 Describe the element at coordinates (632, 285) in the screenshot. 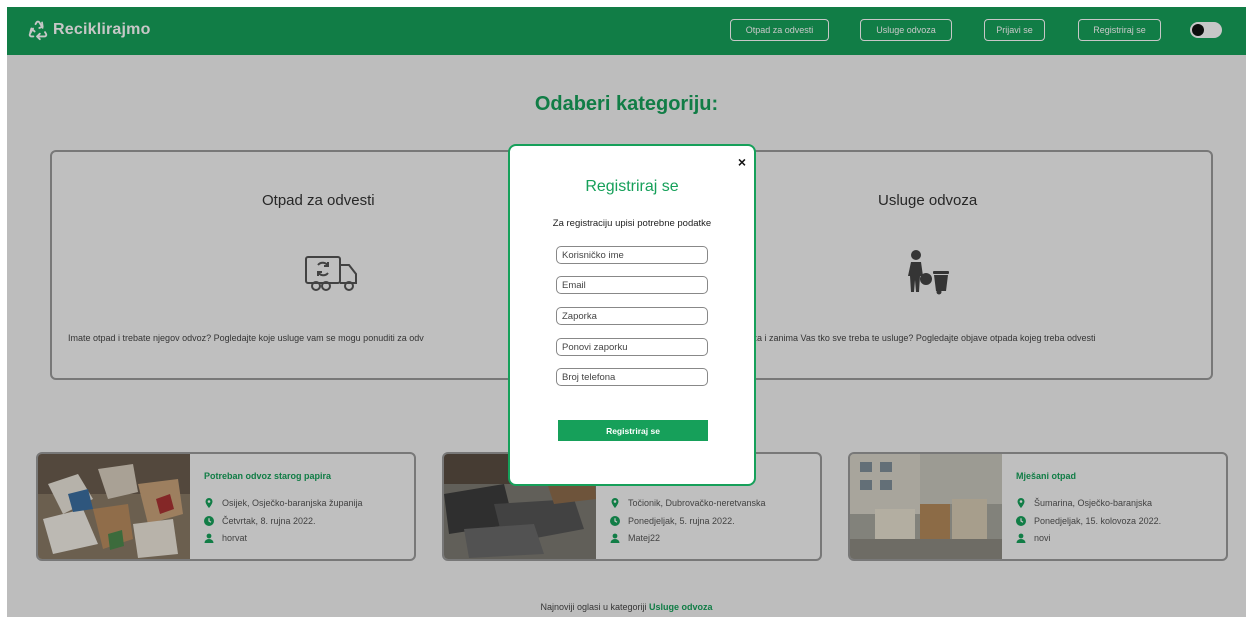

I see `email-field` at that location.